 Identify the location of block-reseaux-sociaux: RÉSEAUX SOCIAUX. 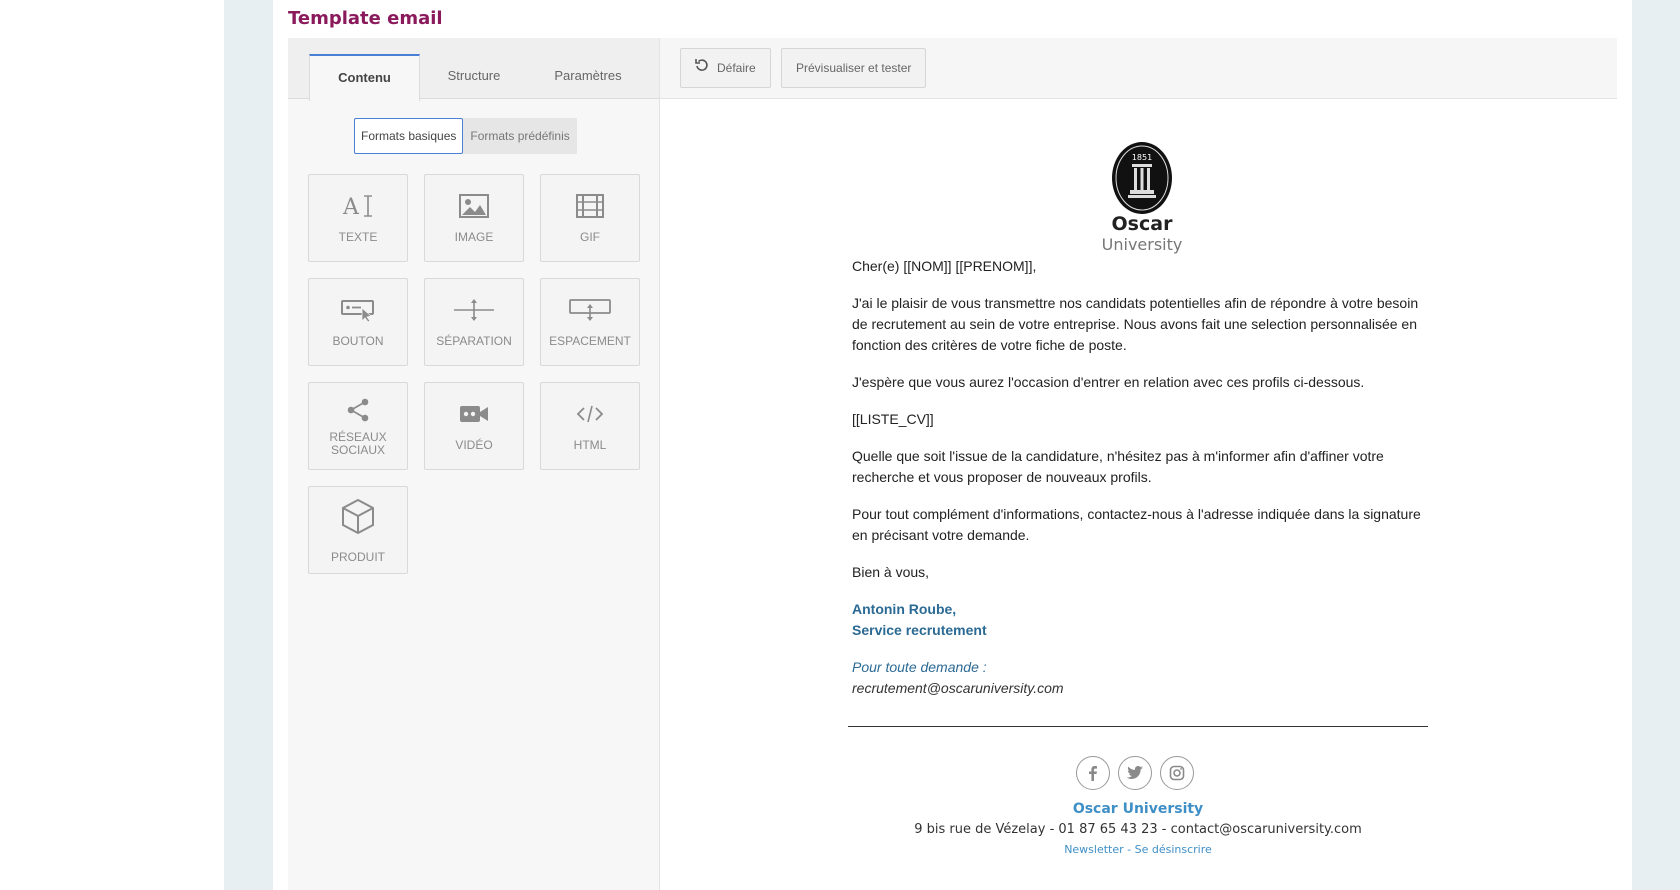
(358, 426).